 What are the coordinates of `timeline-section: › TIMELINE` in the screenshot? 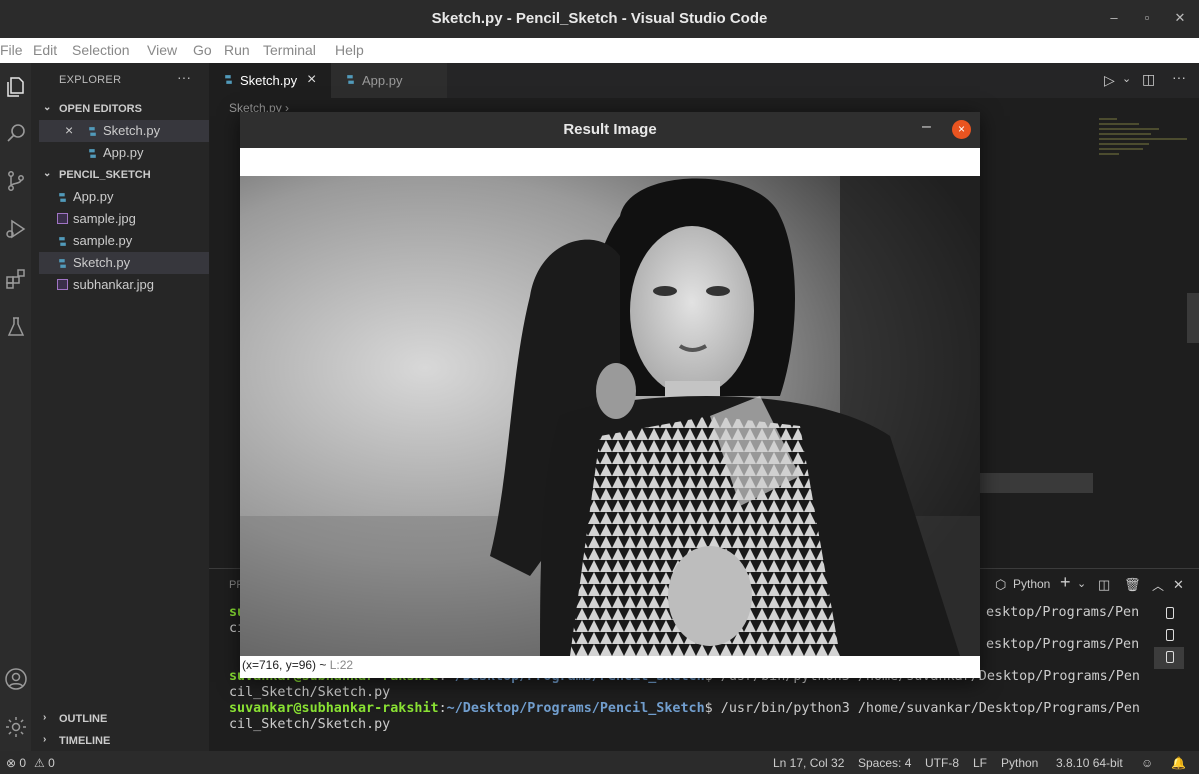 It's located at (120, 741).